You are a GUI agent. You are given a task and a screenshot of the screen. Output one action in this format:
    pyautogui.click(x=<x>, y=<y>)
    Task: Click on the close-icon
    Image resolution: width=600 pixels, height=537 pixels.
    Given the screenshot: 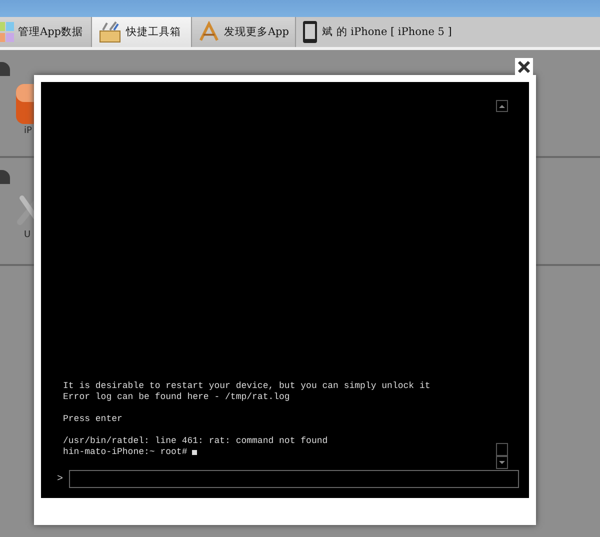 What is the action you would take?
    pyautogui.click(x=524, y=67)
    